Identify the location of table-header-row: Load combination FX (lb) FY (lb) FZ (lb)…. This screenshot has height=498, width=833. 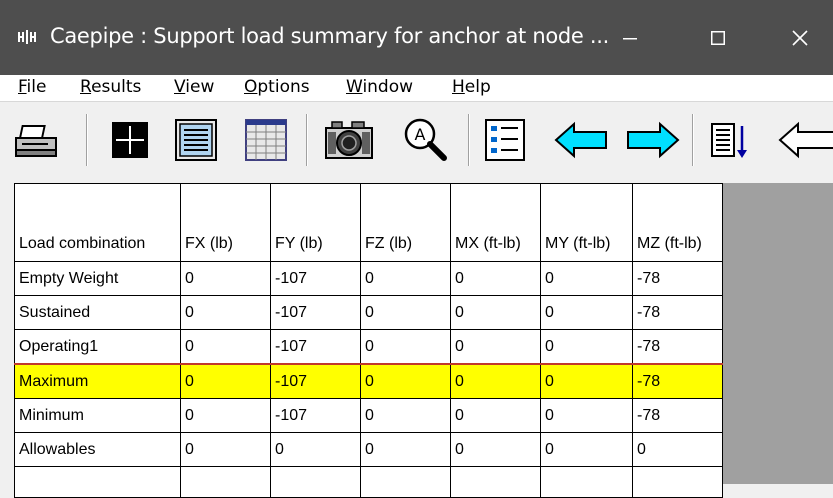
(368, 222).